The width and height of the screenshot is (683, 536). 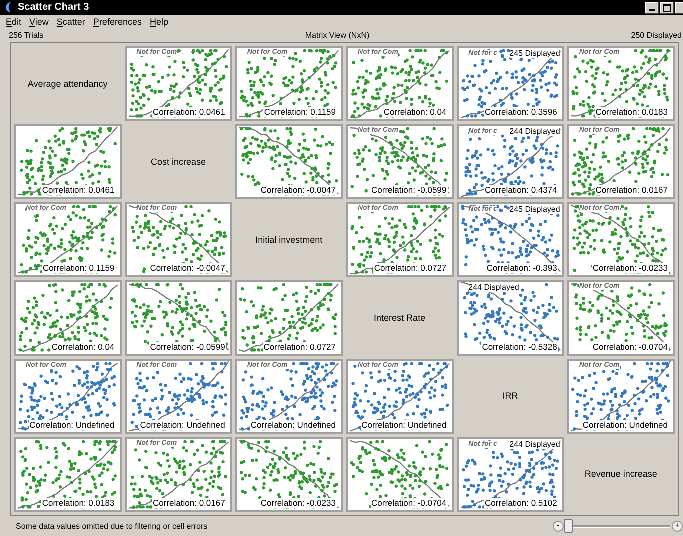 I want to click on correlation-label: Correlation: 0.5102, so click(x=521, y=503).